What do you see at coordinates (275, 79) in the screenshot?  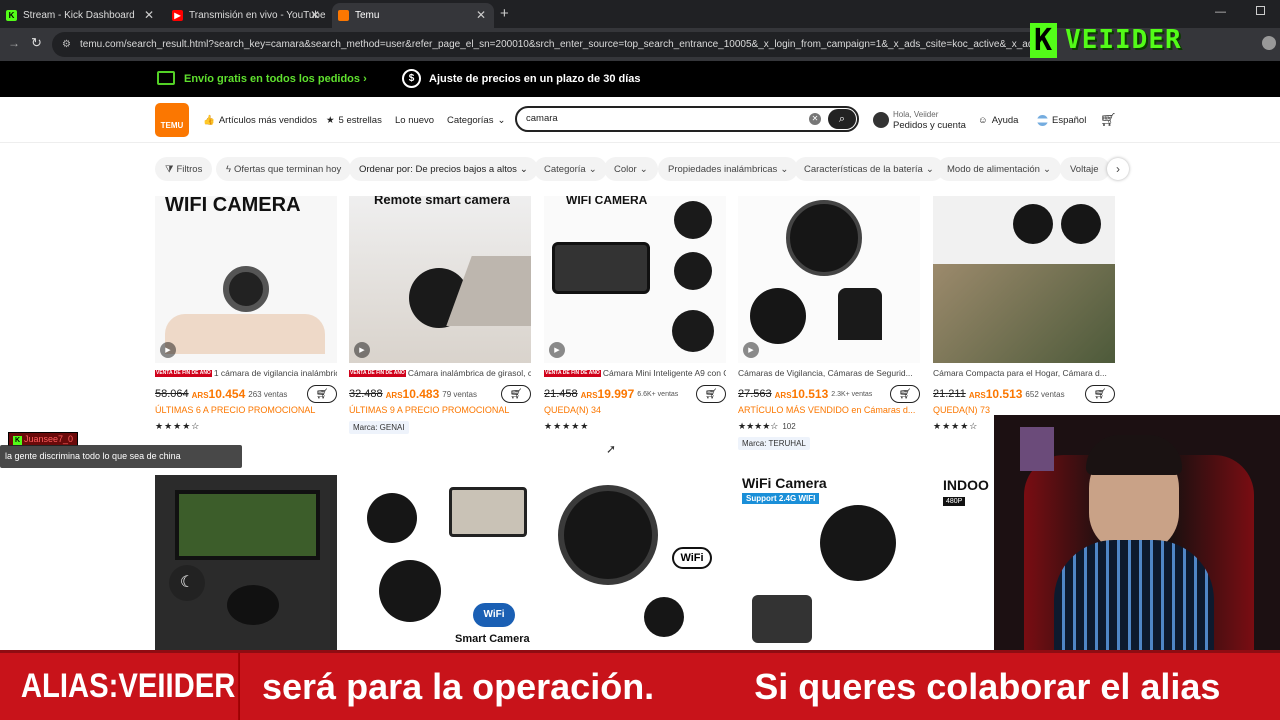 I see `free-shipping-link: Envío gratis en todos los pedidos ›` at bounding box center [275, 79].